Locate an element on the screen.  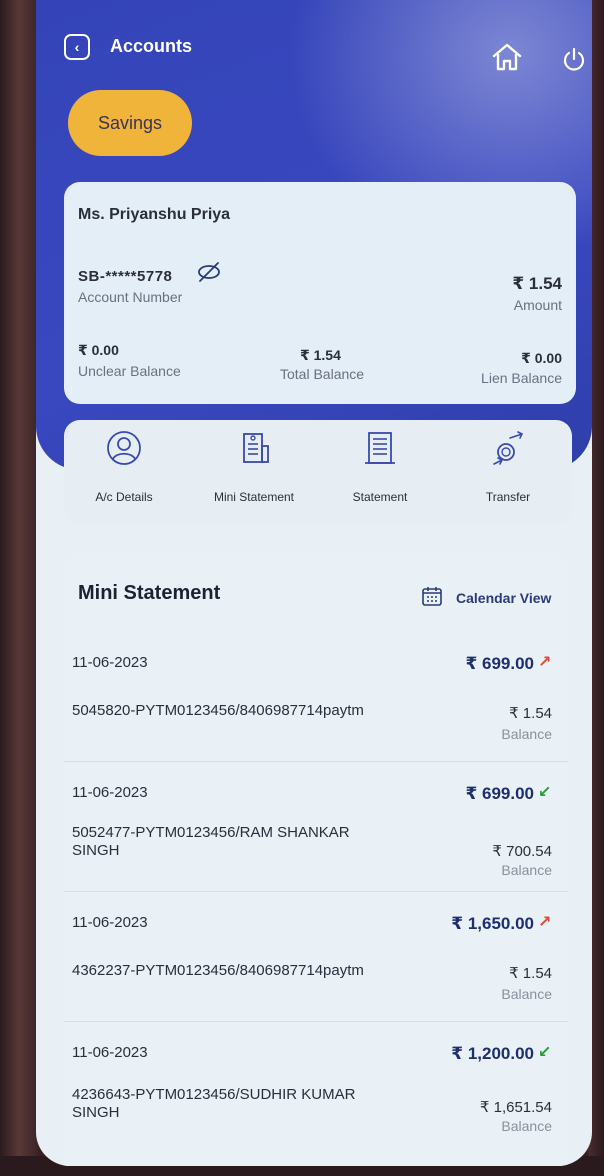
home-icon is located at coordinates (507, 57).